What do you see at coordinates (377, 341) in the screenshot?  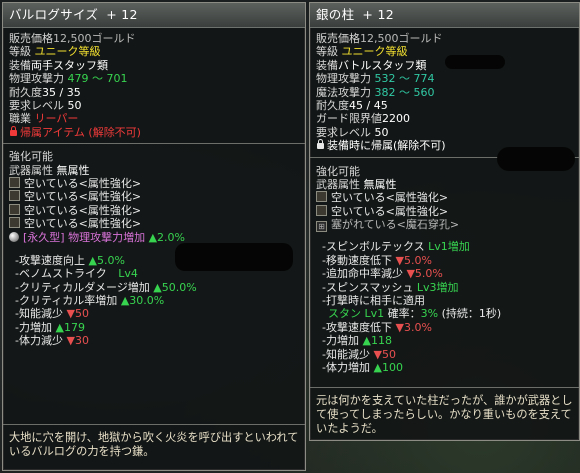 I see `bonus-value: ▲118` at bounding box center [377, 341].